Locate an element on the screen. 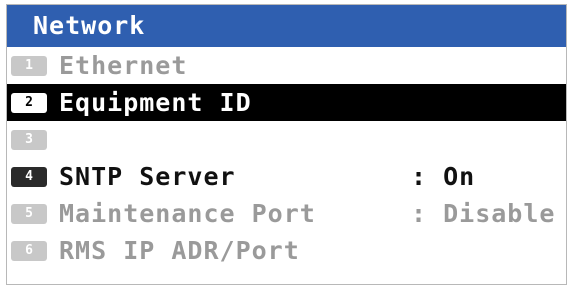 The height and width of the screenshot is (291, 575). item-number-badge: 6 is located at coordinates (29, 251).